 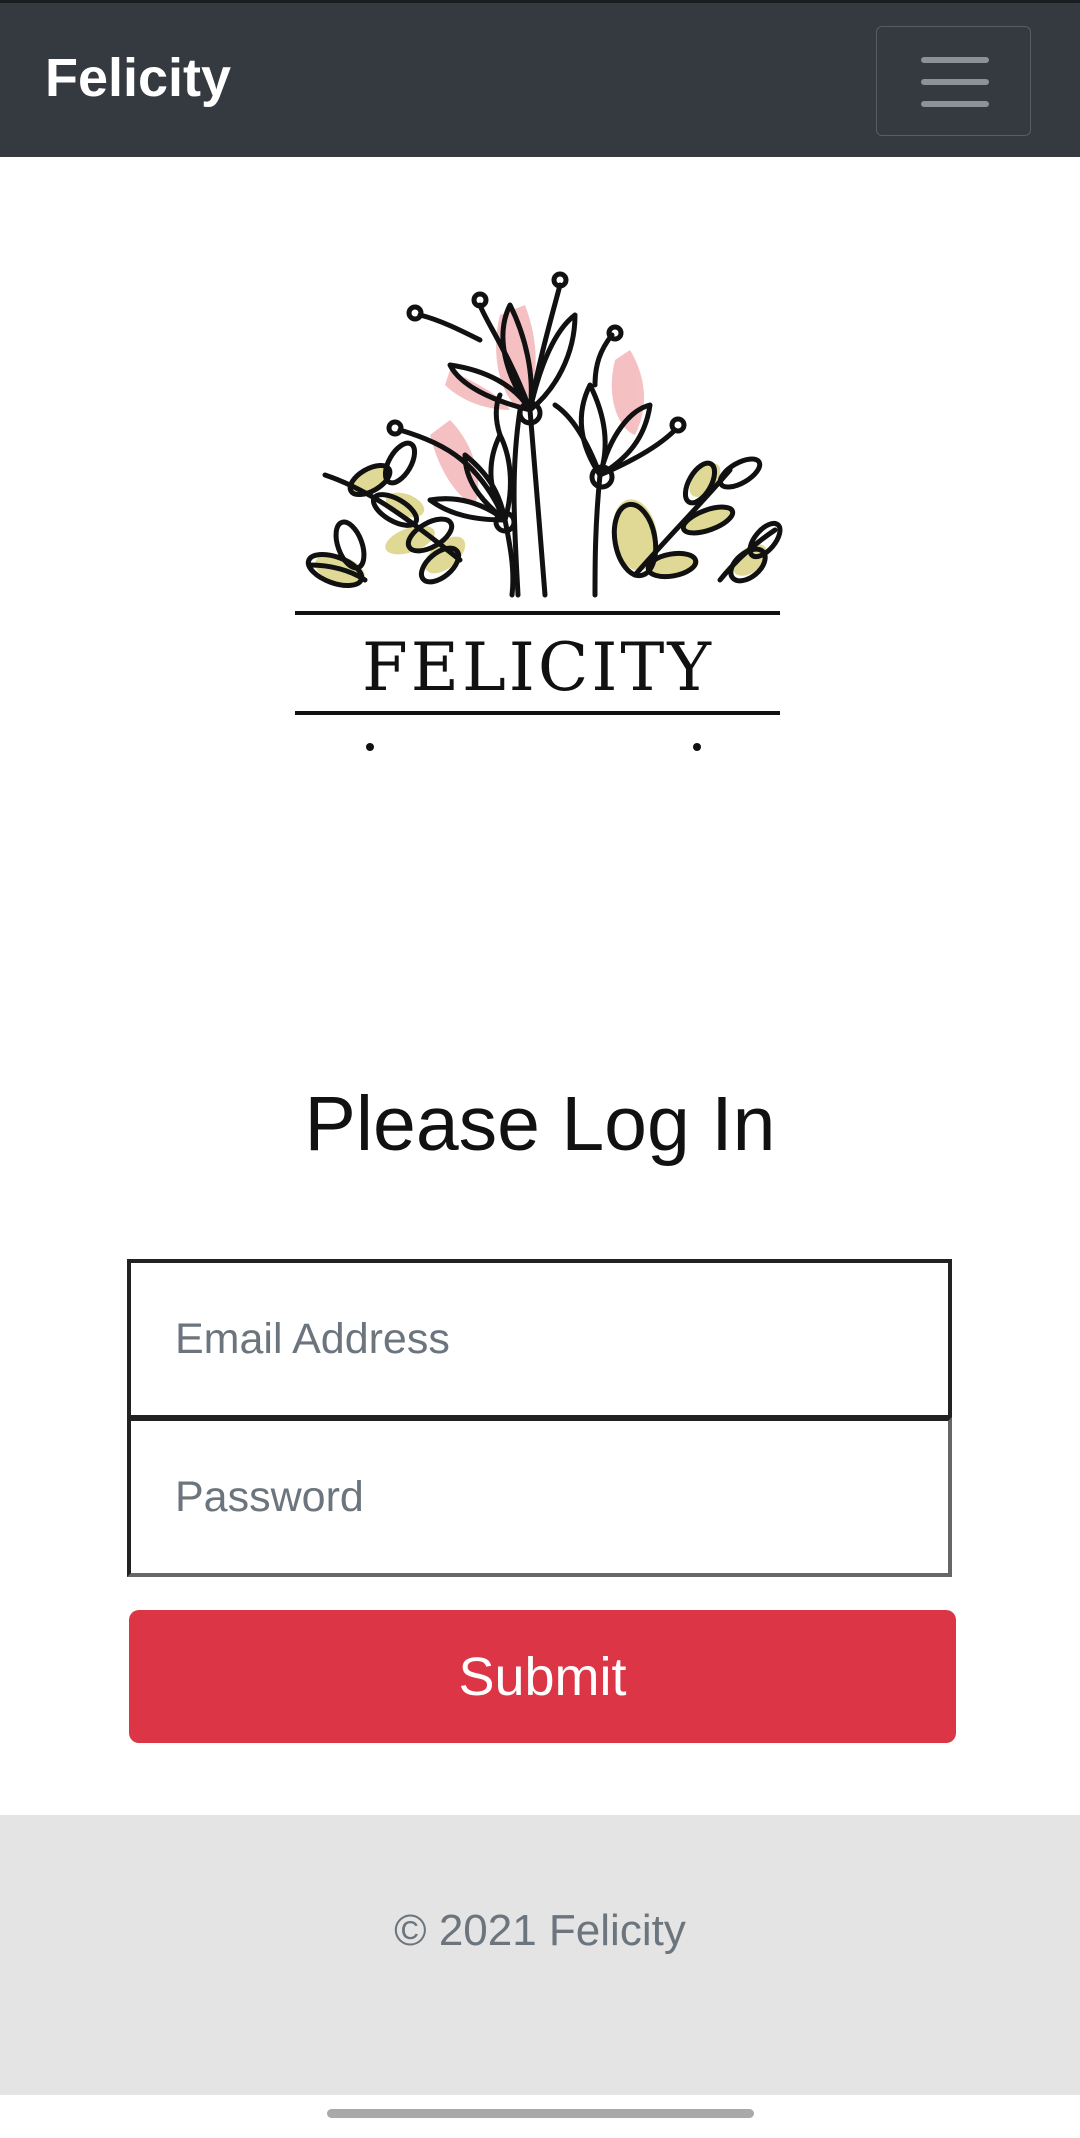 What do you see at coordinates (539, 1339) in the screenshot?
I see `email-field` at bounding box center [539, 1339].